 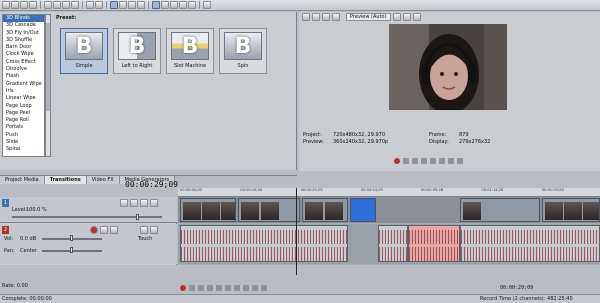 What do you see at coordinates (165, 5) in the screenshot?
I see `auto-crossfade-icon` at bounding box center [165, 5].